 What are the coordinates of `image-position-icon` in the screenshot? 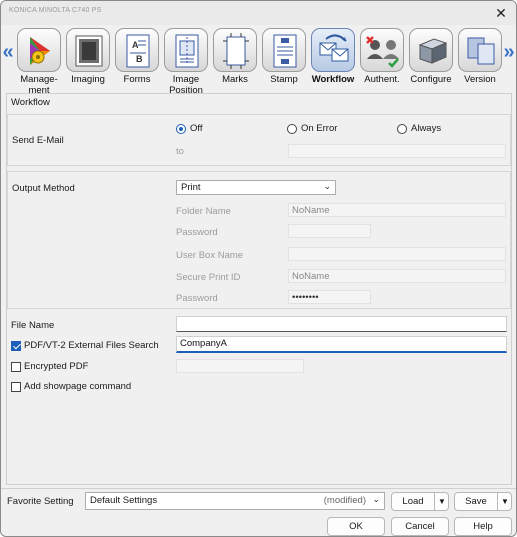 It's located at (186, 50).